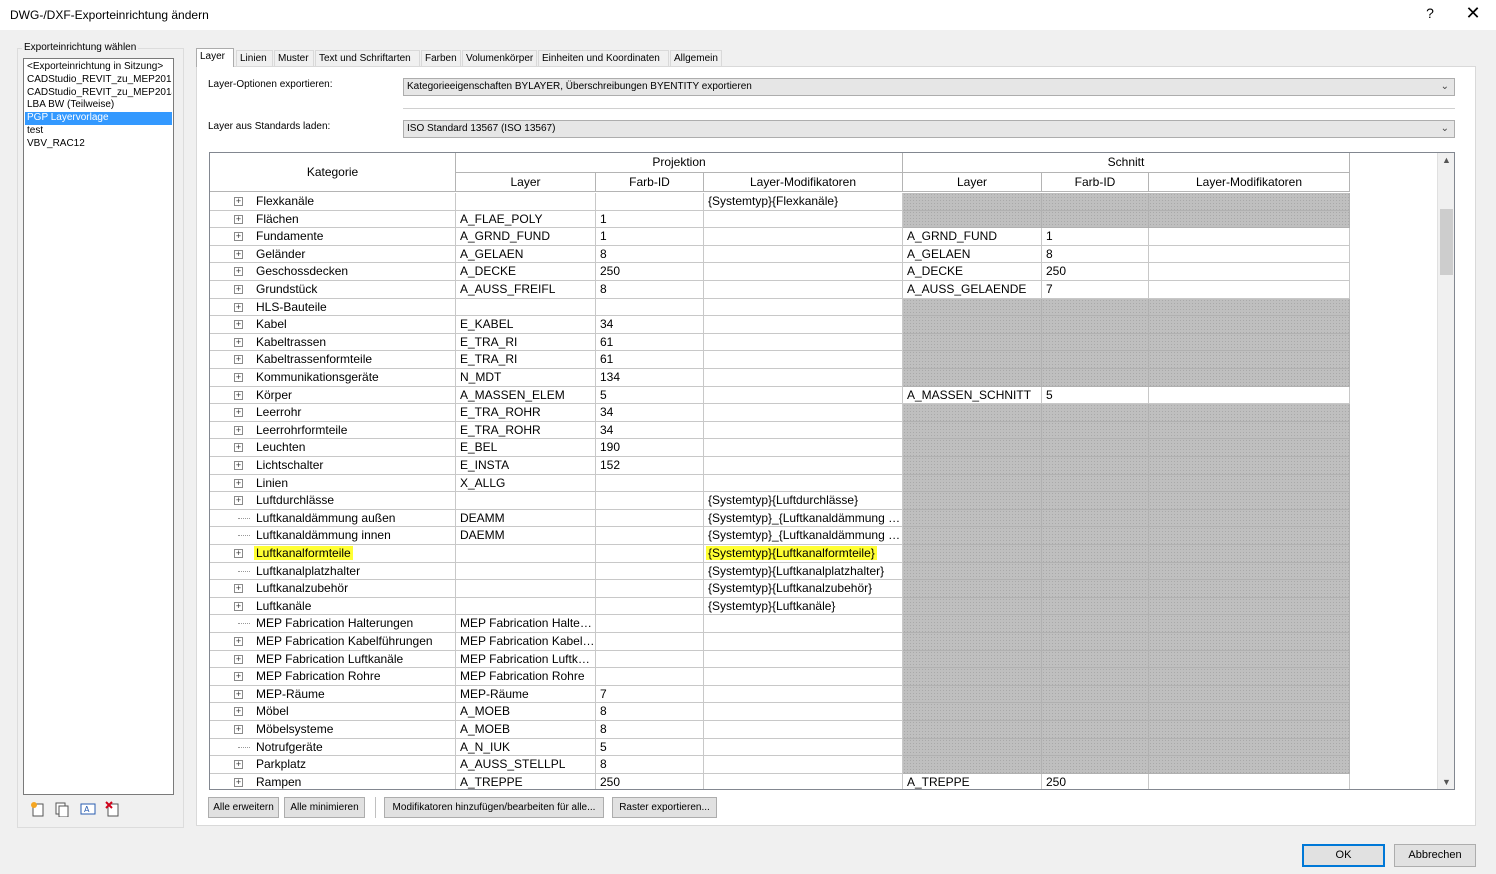  Describe the element at coordinates (1446, 160) in the screenshot. I see `scroll-up-icon: ▲` at that location.